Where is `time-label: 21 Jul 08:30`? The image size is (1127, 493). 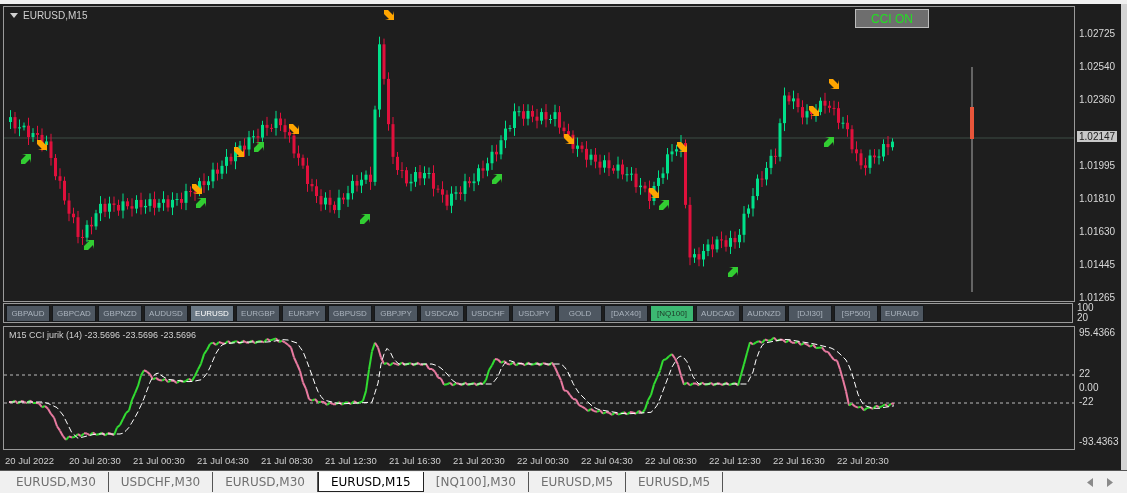
time-label: 21 Jul 08:30 is located at coordinates (287, 460).